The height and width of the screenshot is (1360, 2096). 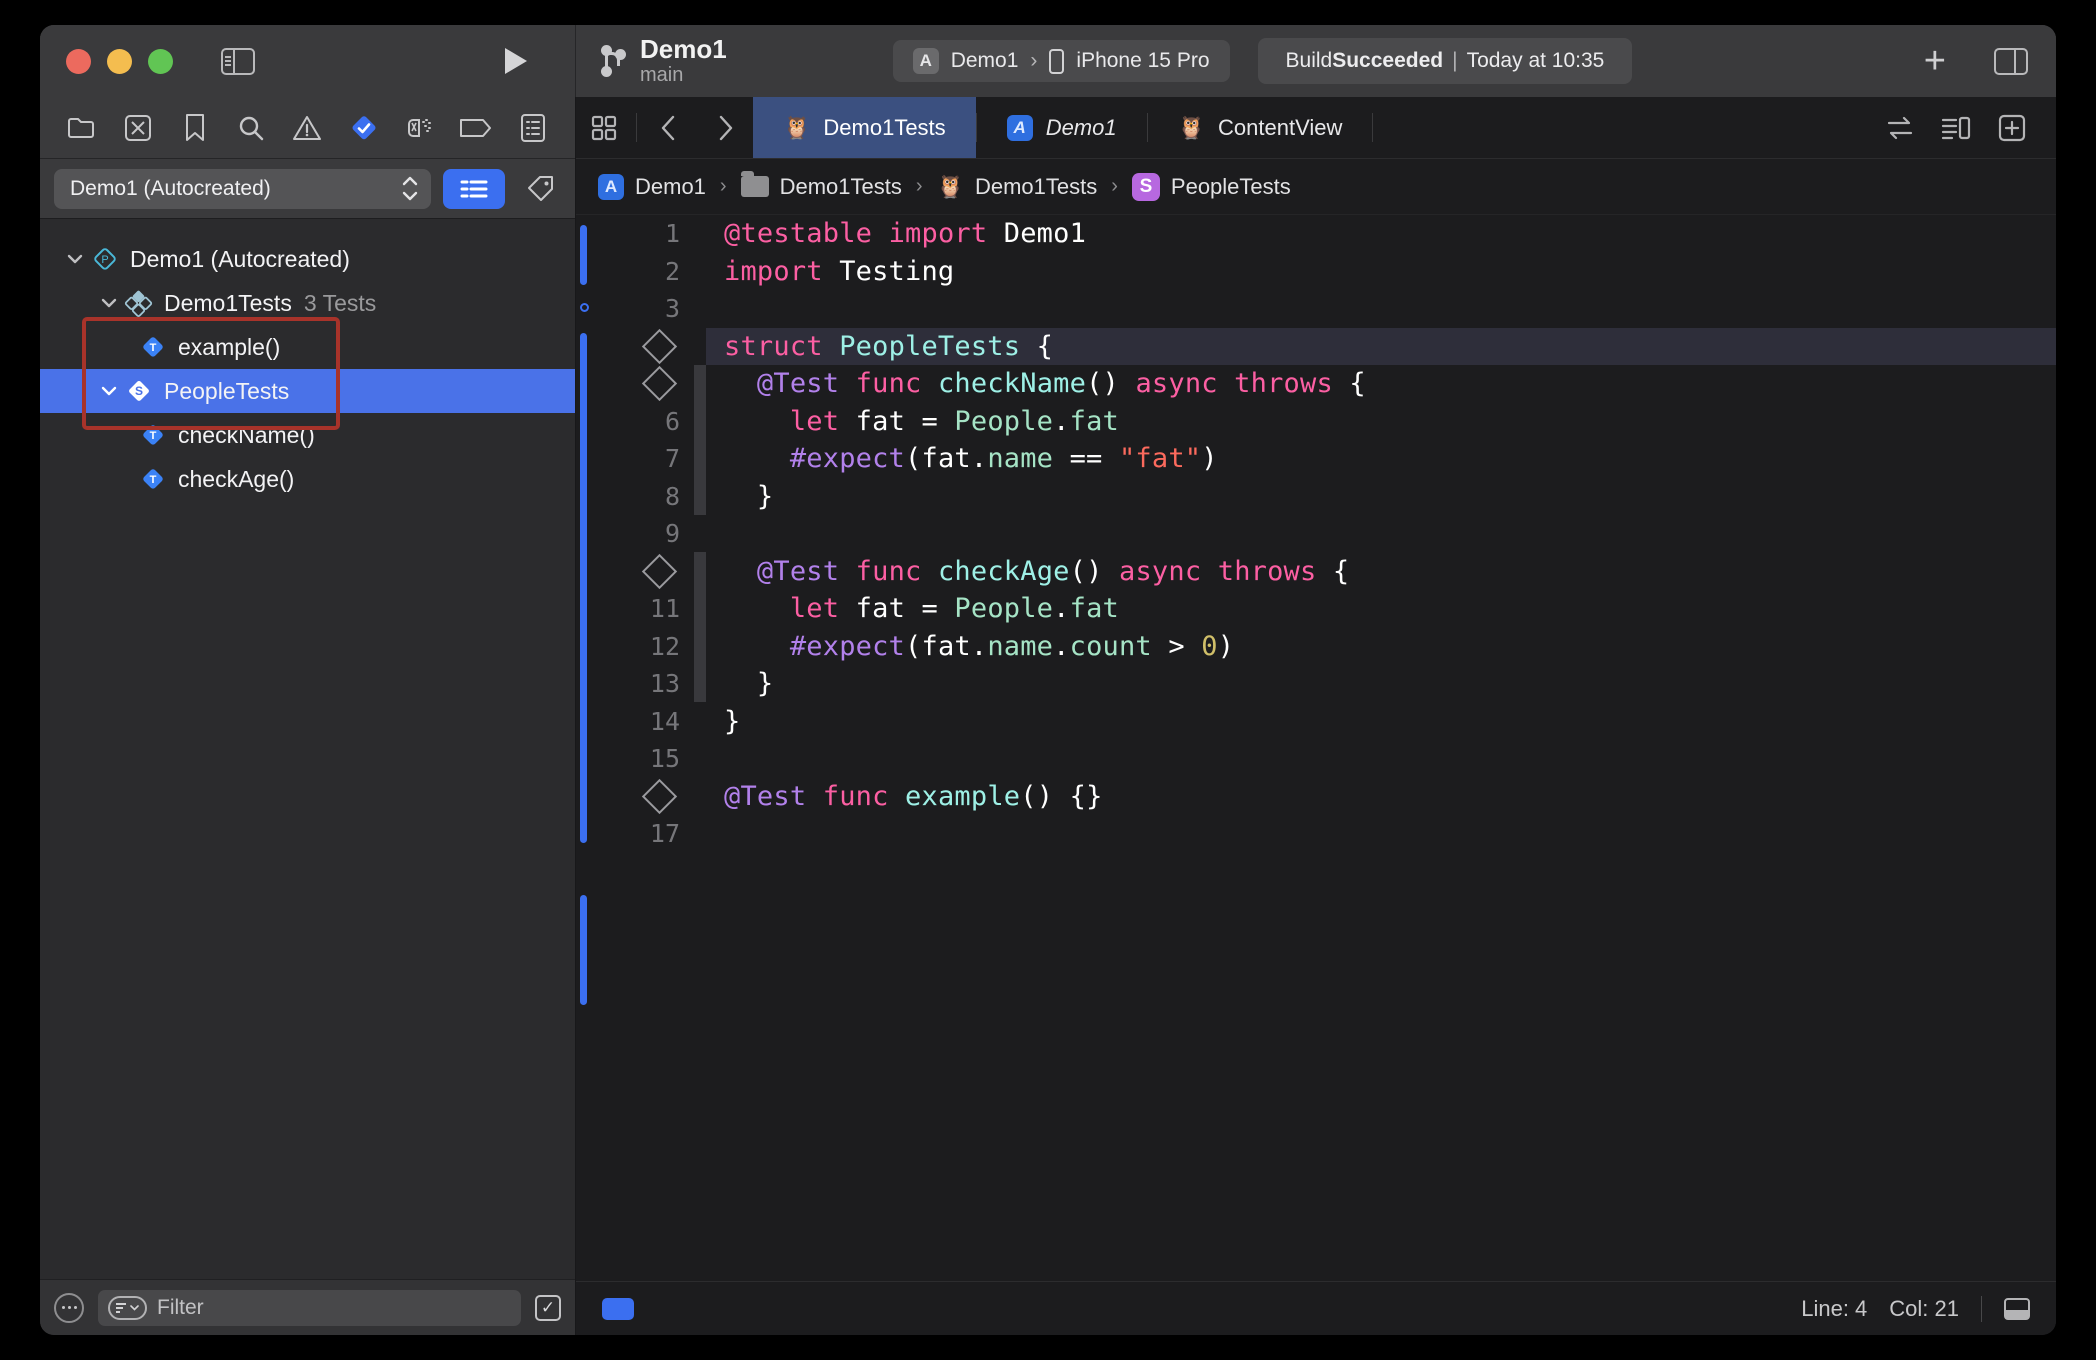 I want to click on code-line: import Testing, so click(x=1381, y=272).